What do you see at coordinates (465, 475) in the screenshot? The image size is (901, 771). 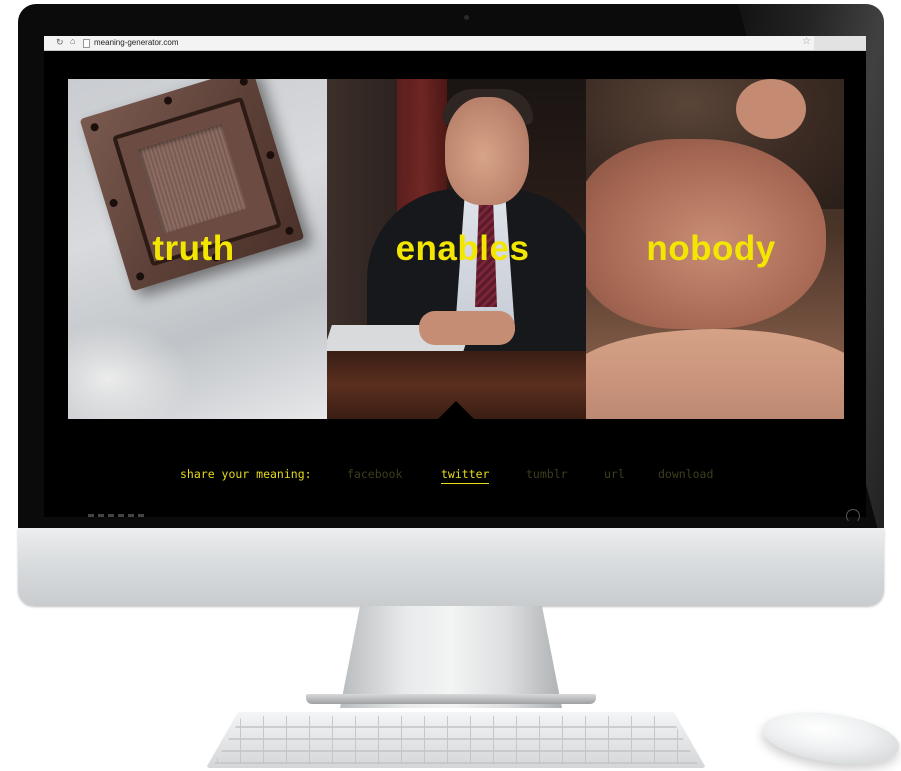 I see `share-twitter-link: twitter` at bounding box center [465, 475].